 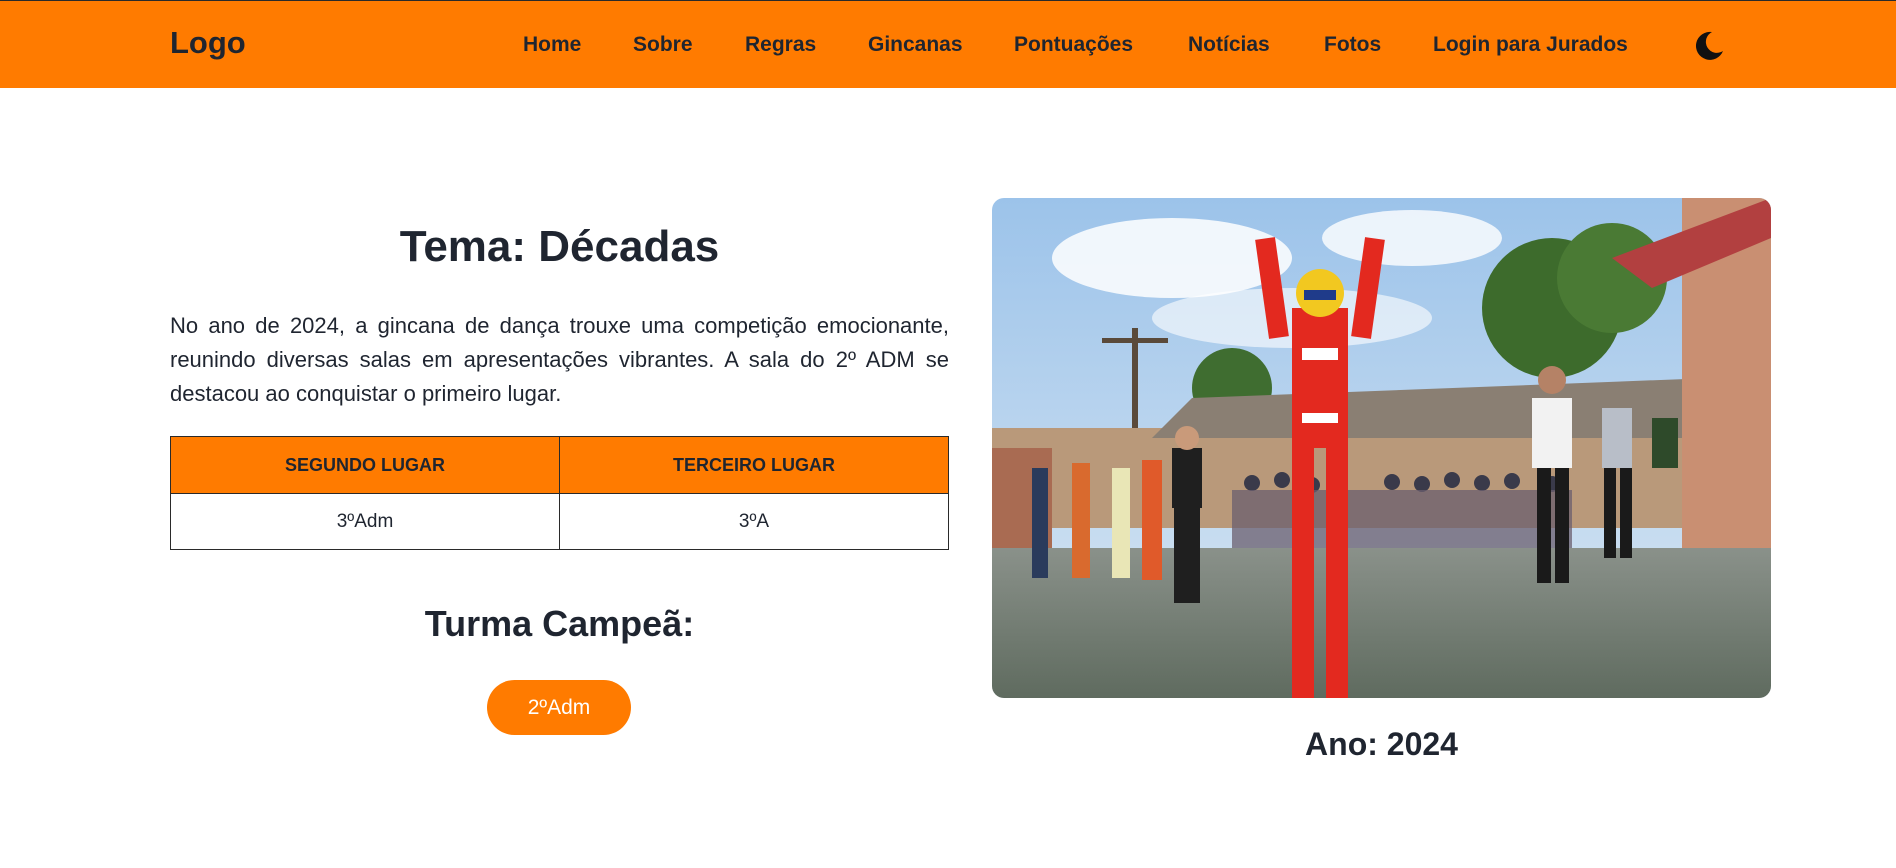 I want to click on champion-badge: 2ºAdm, so click(x=559, y=707).